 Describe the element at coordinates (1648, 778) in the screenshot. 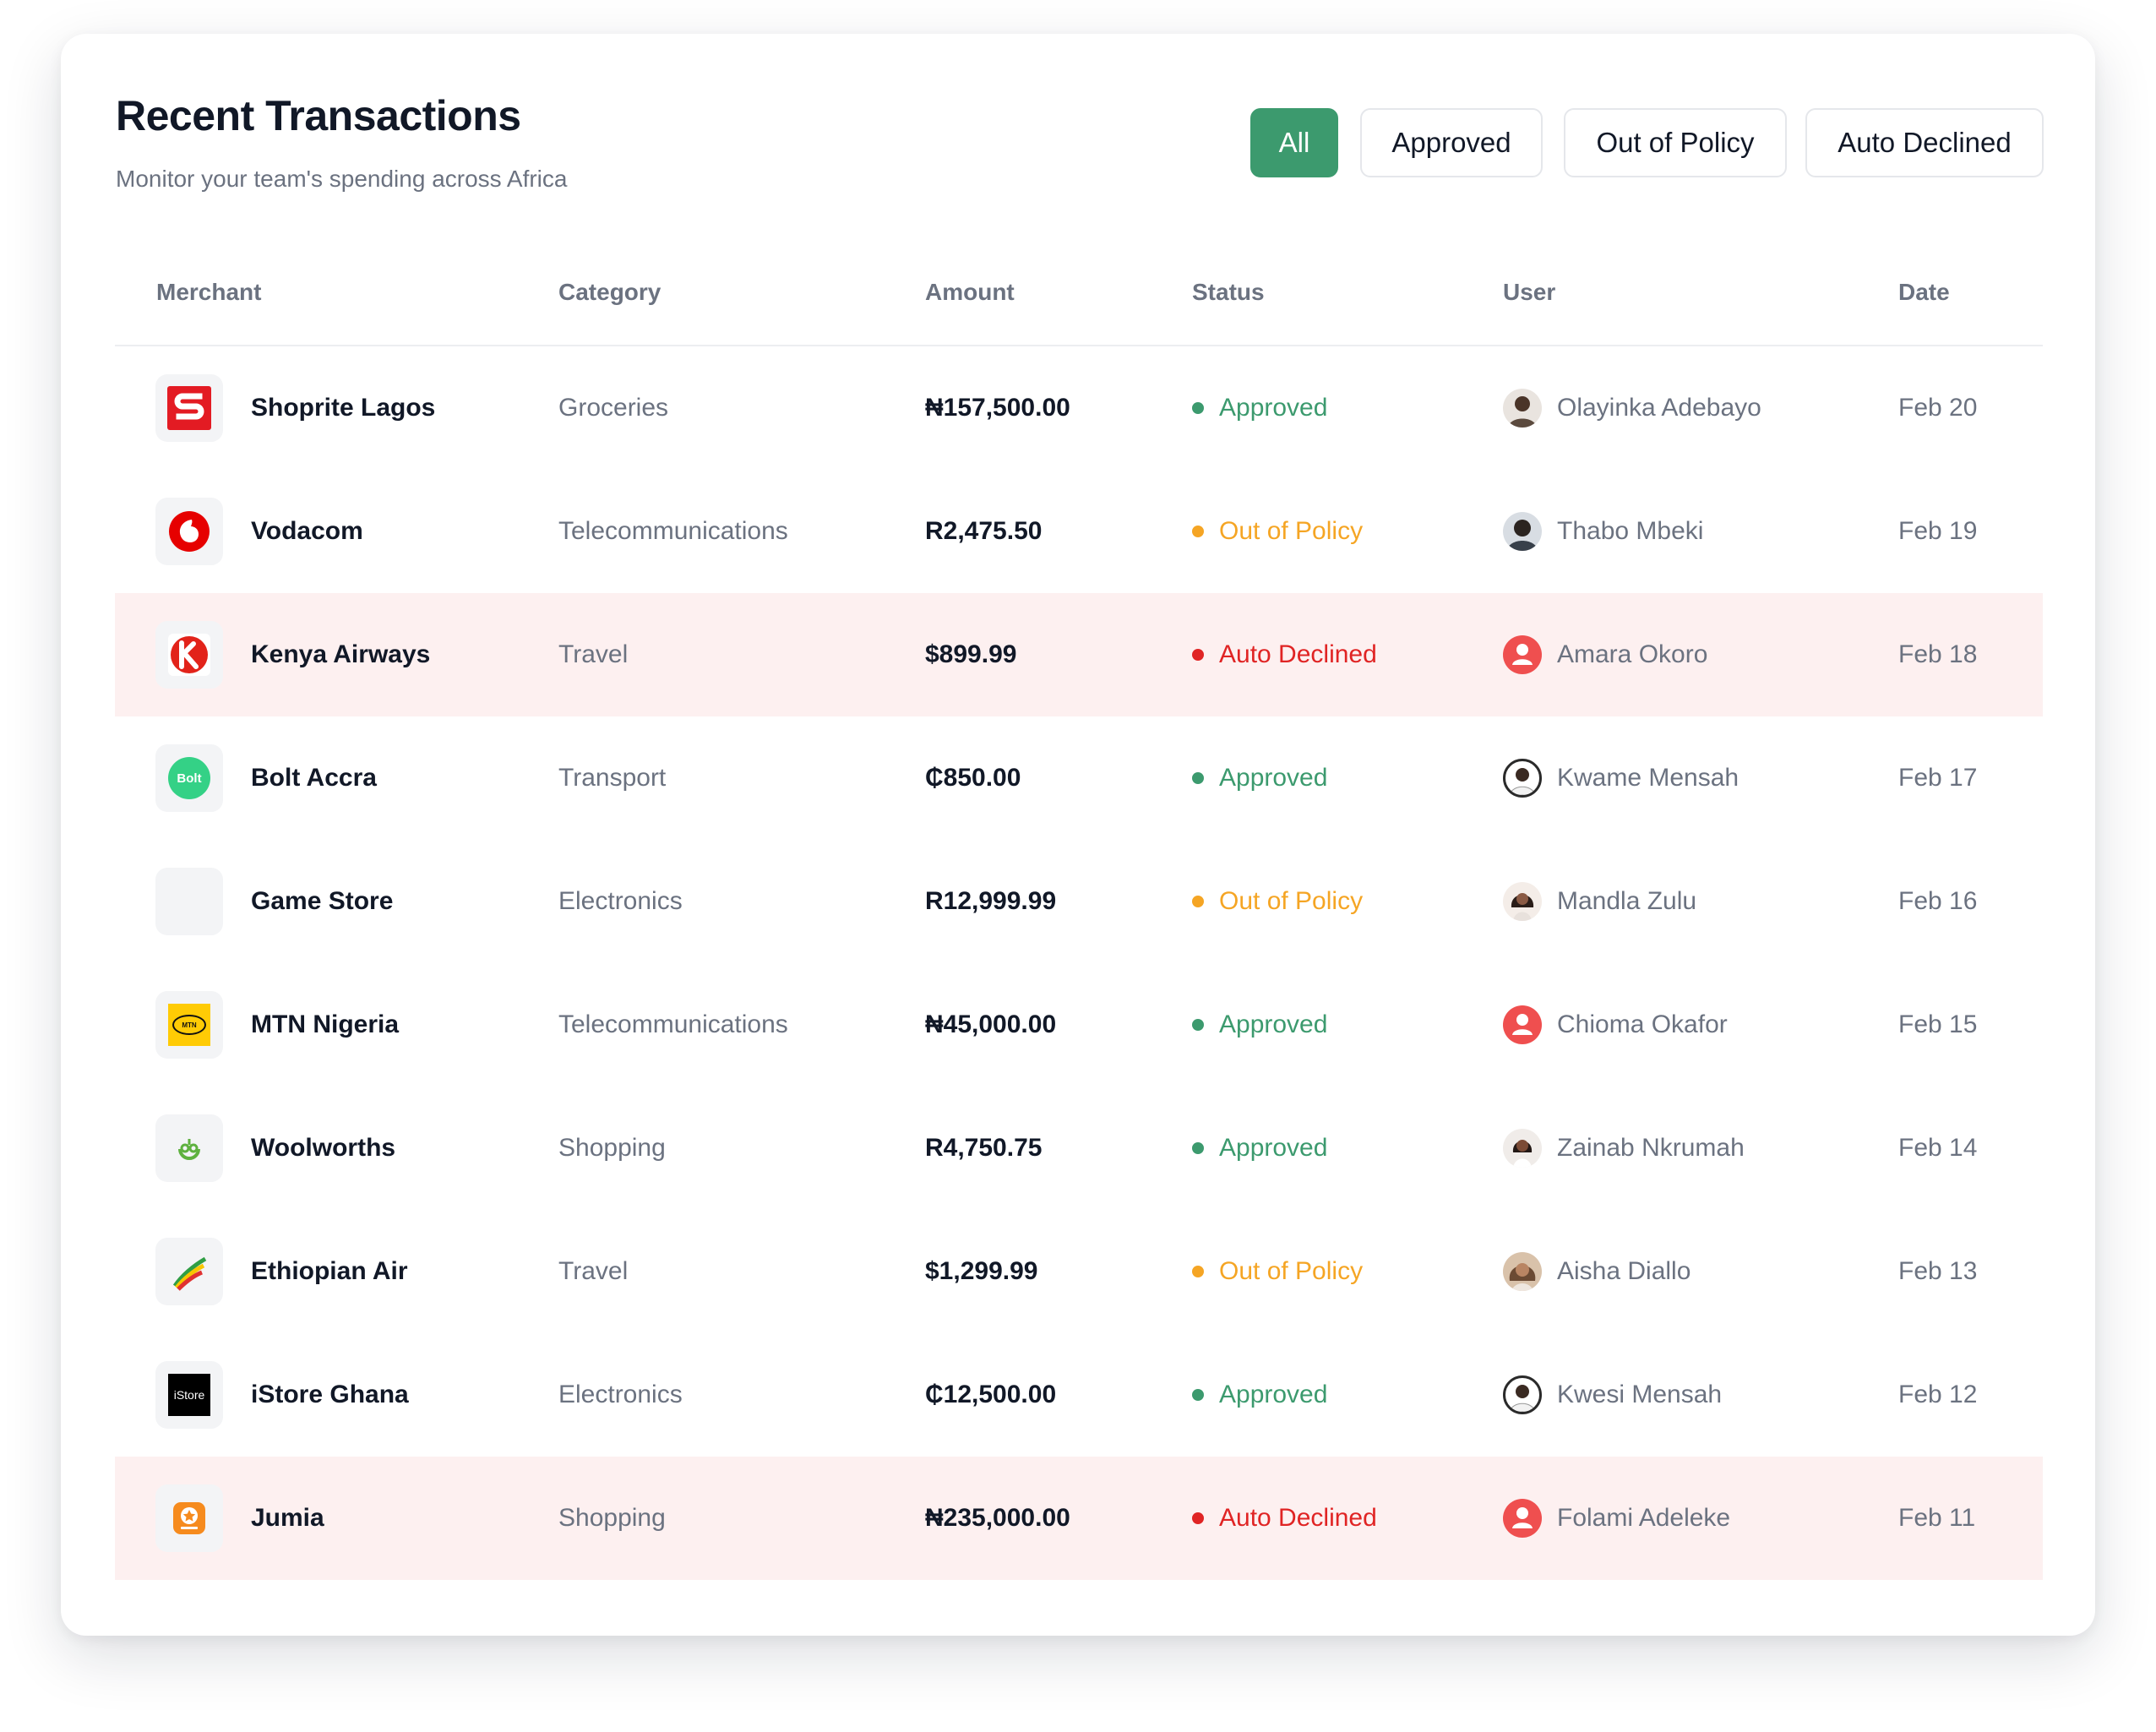

I see `user-name: Kwame Mensah` at that location.